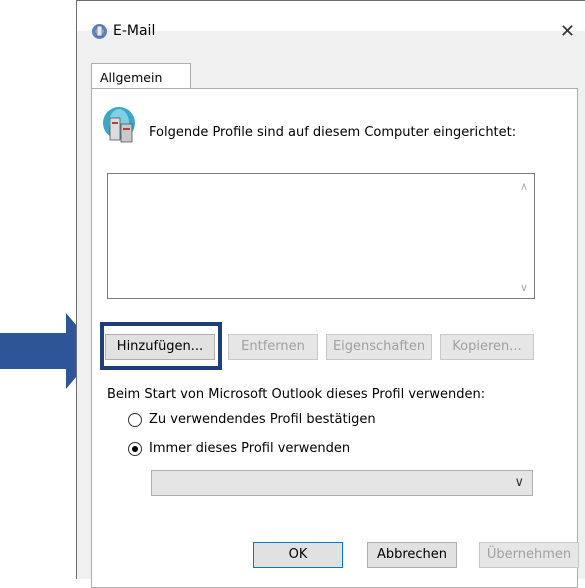 This screenshot has width=585, height=588. Describe the element at coordinates (161, 346) in the screenshot. I see `add-button-highlight` at that location.